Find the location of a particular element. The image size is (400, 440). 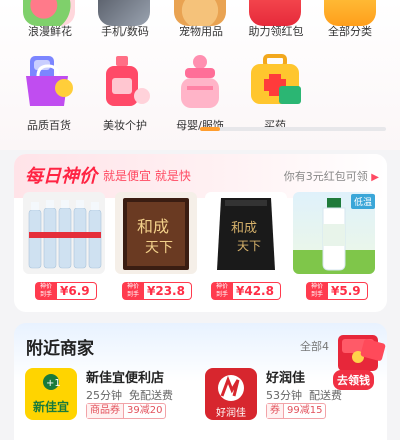

price-tag-liquor-box: 神价 到手 ¥23.8 is located at coordinates (157, 291).